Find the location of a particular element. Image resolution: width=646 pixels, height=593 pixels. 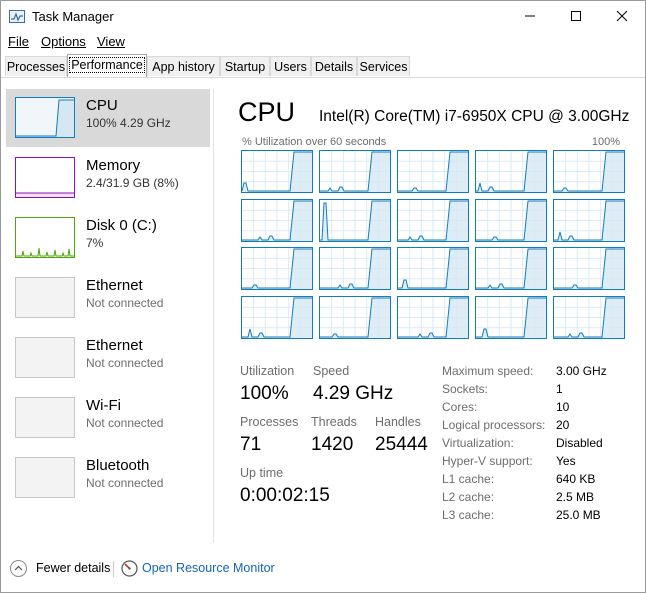

footer-separator is located at coordinates (113, 569).